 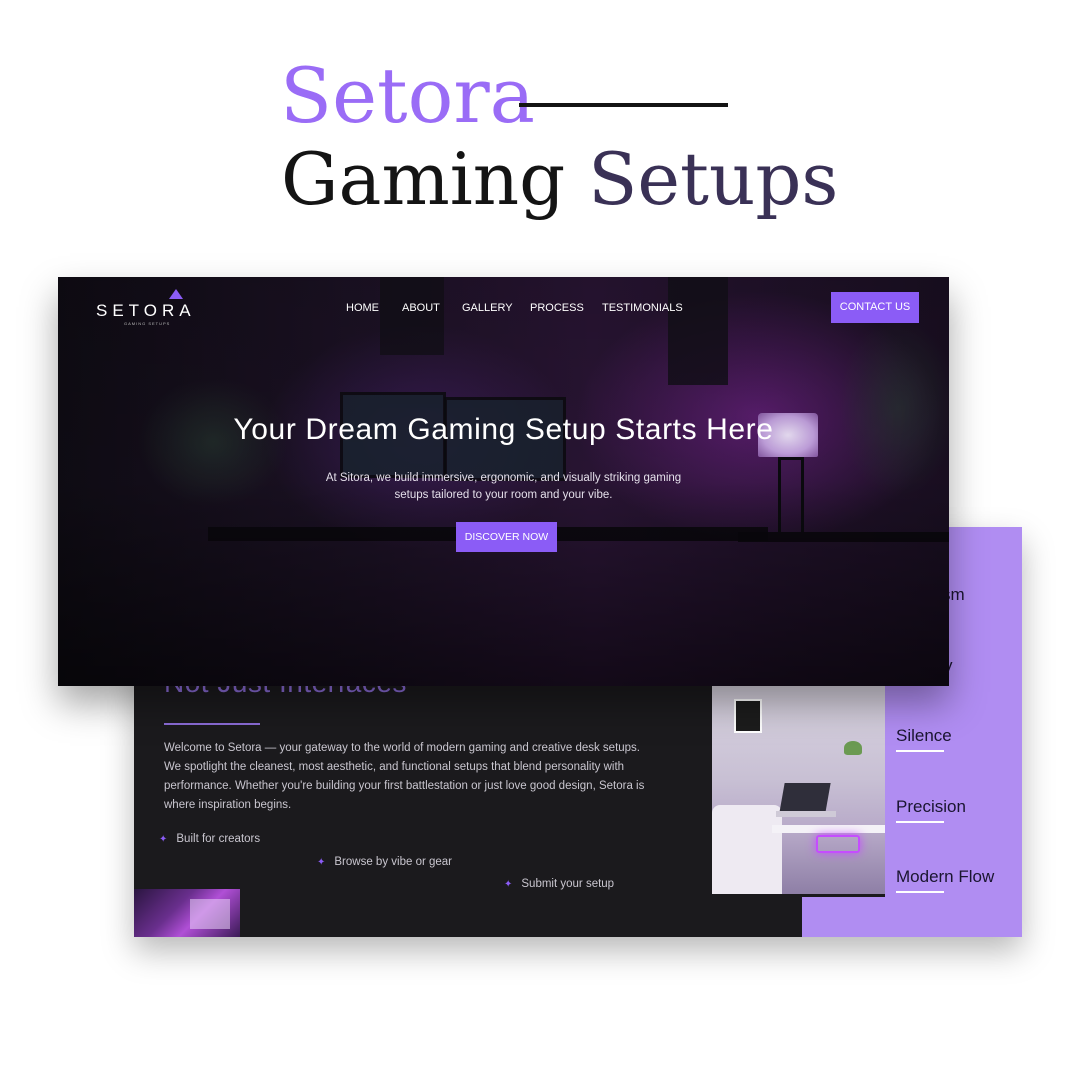 I want to click on nav-item-testimonials: TESTIMONIALS, so click(x=642, y=308).